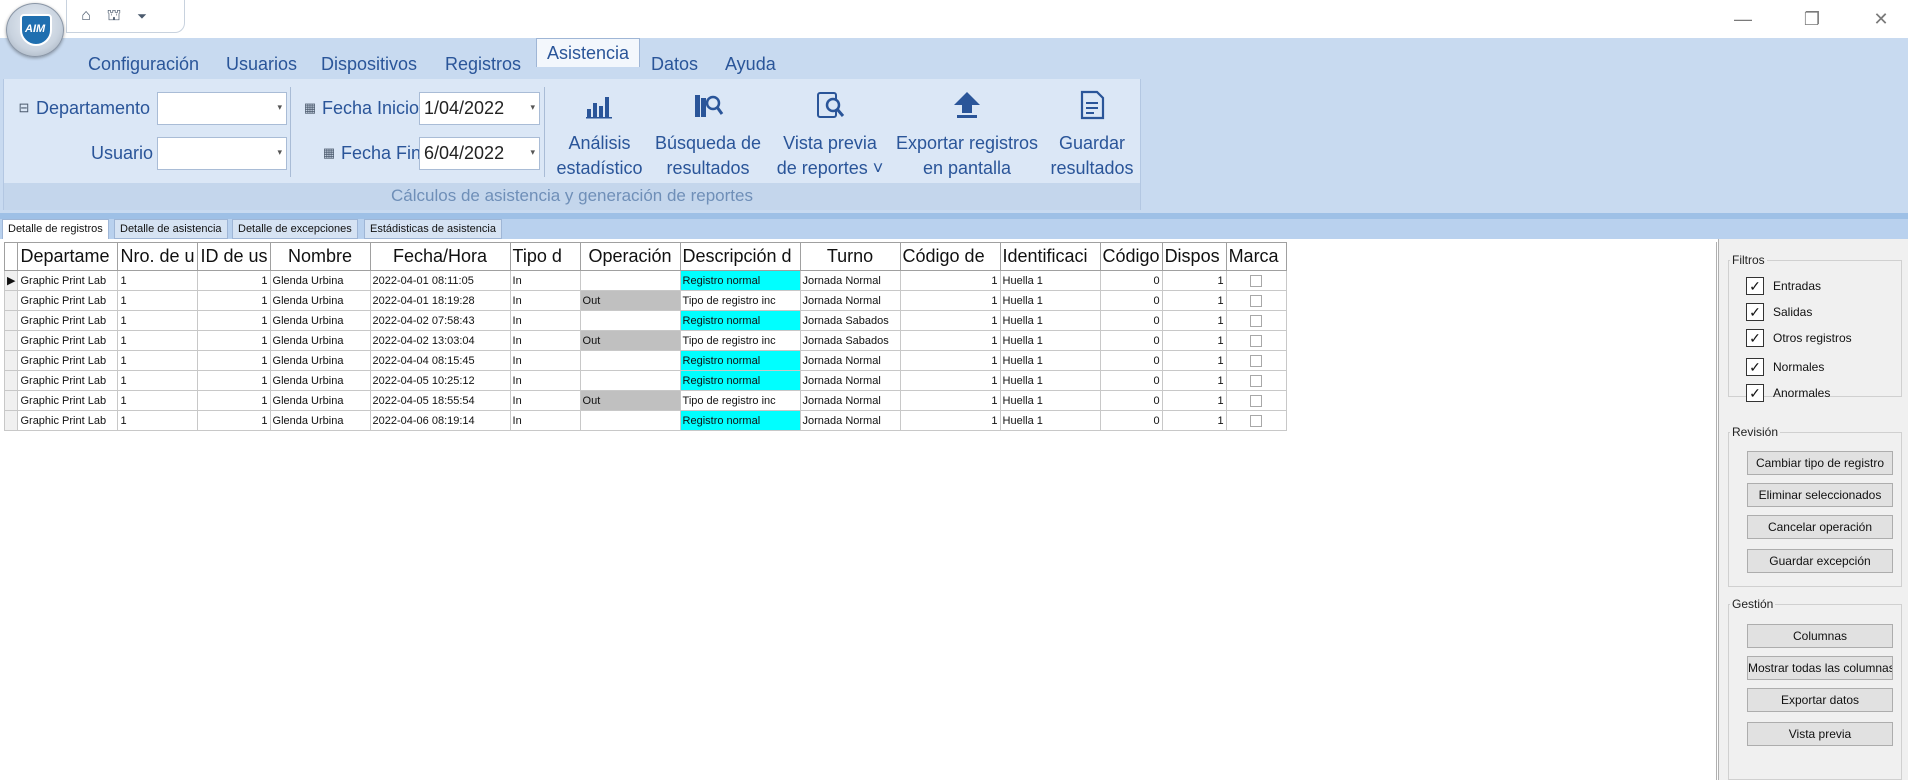 The image size is (1908, 780). Describe the element at coordinates (222, 108) in the screenshot. I see `departamento-combo: ▾` at that location.